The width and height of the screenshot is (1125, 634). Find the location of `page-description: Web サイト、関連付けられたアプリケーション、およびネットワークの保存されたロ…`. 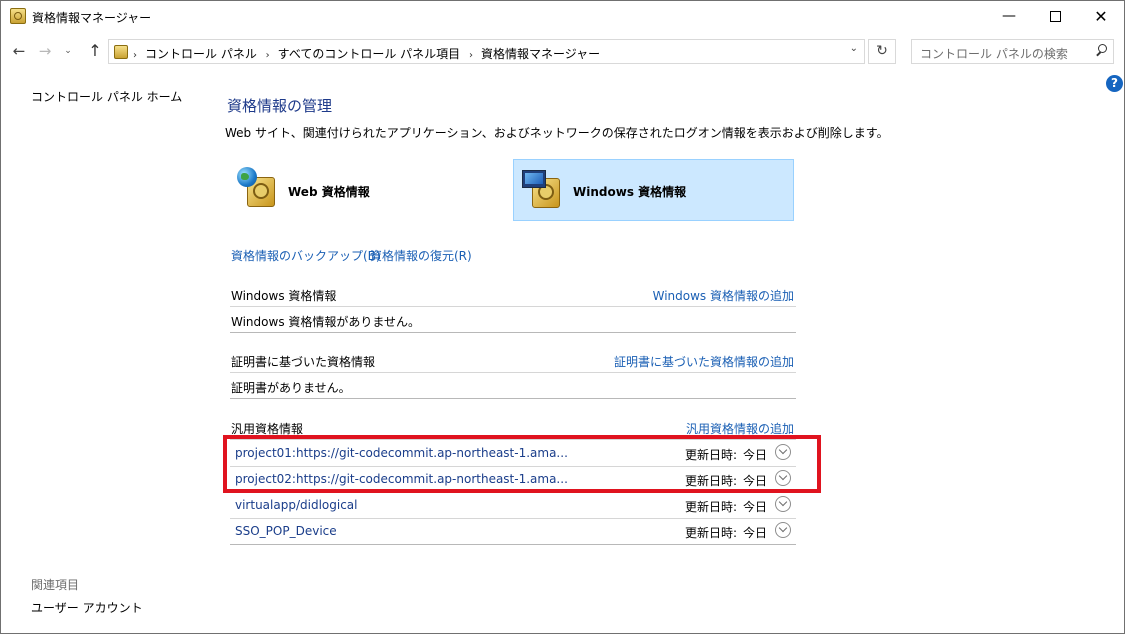

page-description: Web サイト、関連付けられたアプリケーション、およびネットワークの保存されたロ… is located at coordinates (557, 133).